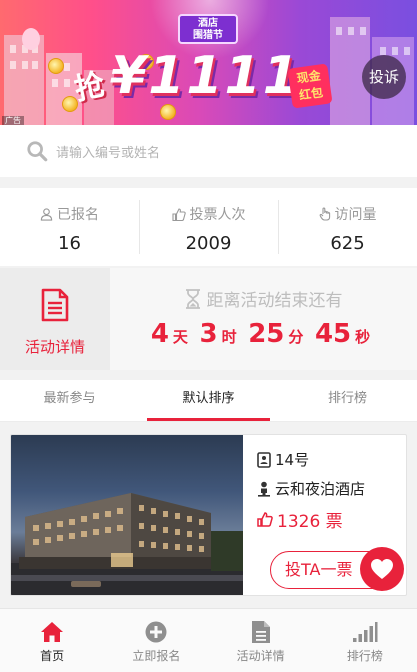 The height and width of the screenshot is (672, 417). I want to click on nav-register: 立即报名, so click(156, 640).